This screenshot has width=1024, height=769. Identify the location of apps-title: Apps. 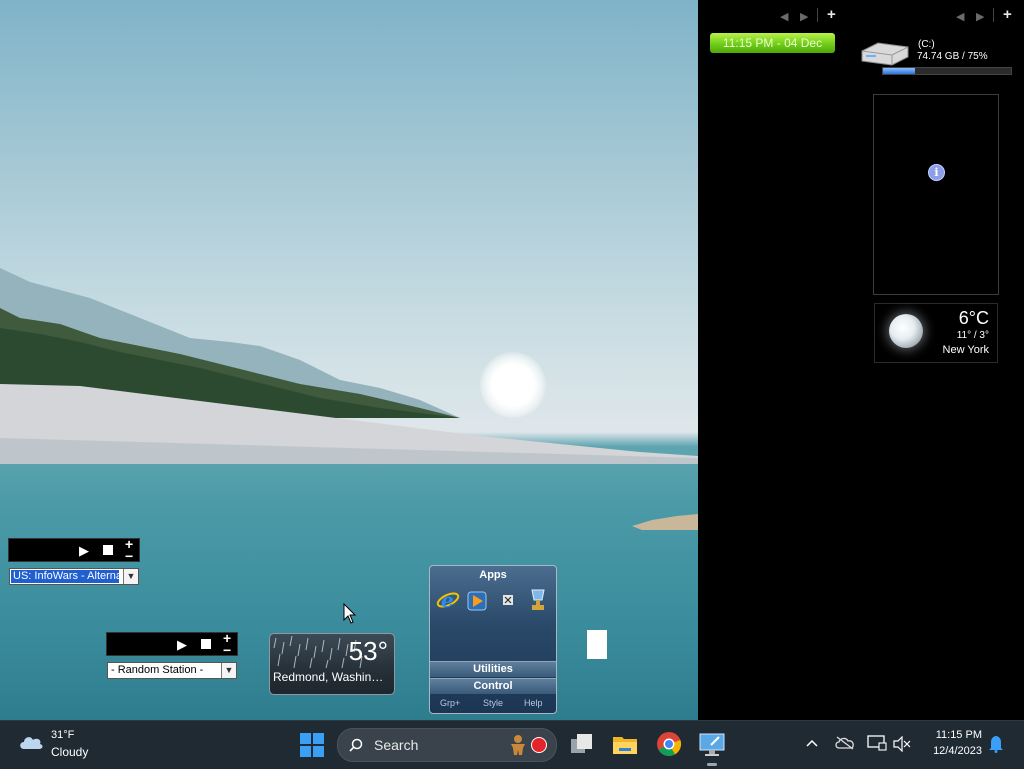
(493, 575).